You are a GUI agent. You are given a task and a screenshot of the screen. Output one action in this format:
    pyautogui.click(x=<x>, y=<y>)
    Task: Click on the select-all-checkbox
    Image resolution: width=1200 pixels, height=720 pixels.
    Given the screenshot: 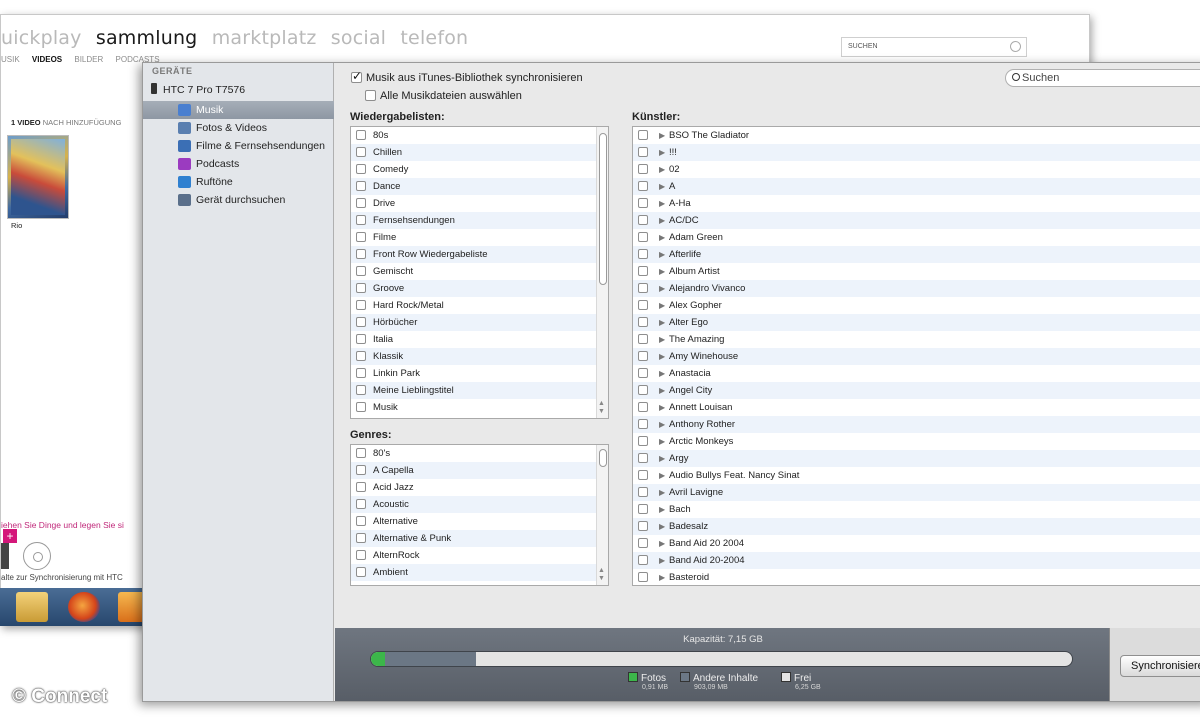 What is the action you would take?
    pyautogui.click(x=370, y=95)
    